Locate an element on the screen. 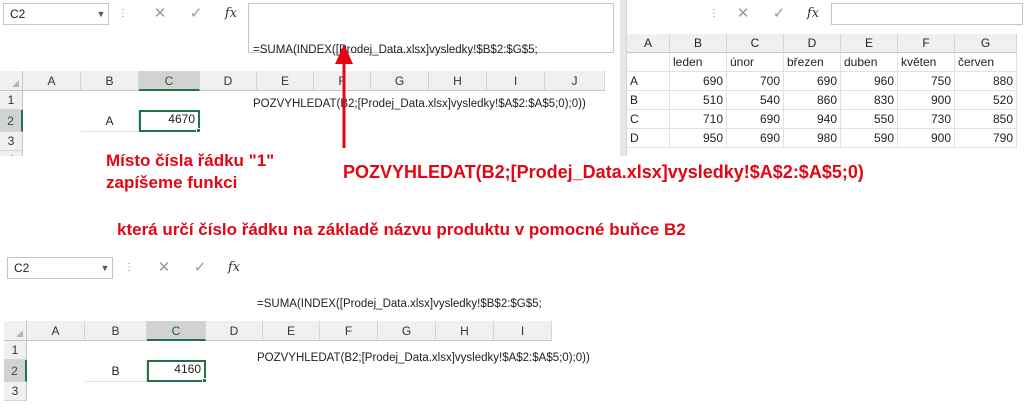 The width and height of the screenshot is (1024, 409). cell-b2: A is located at coordinates (110, 121).